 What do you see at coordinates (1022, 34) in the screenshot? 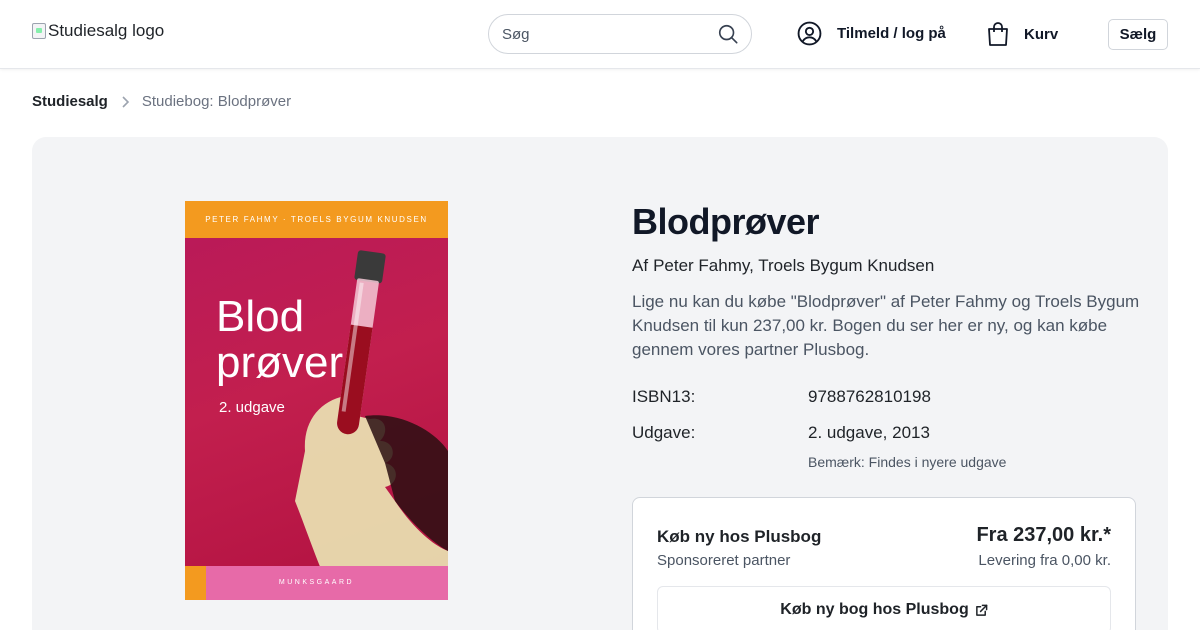
I see `cart-link: Kurv` at bounding box center [1022, 34].